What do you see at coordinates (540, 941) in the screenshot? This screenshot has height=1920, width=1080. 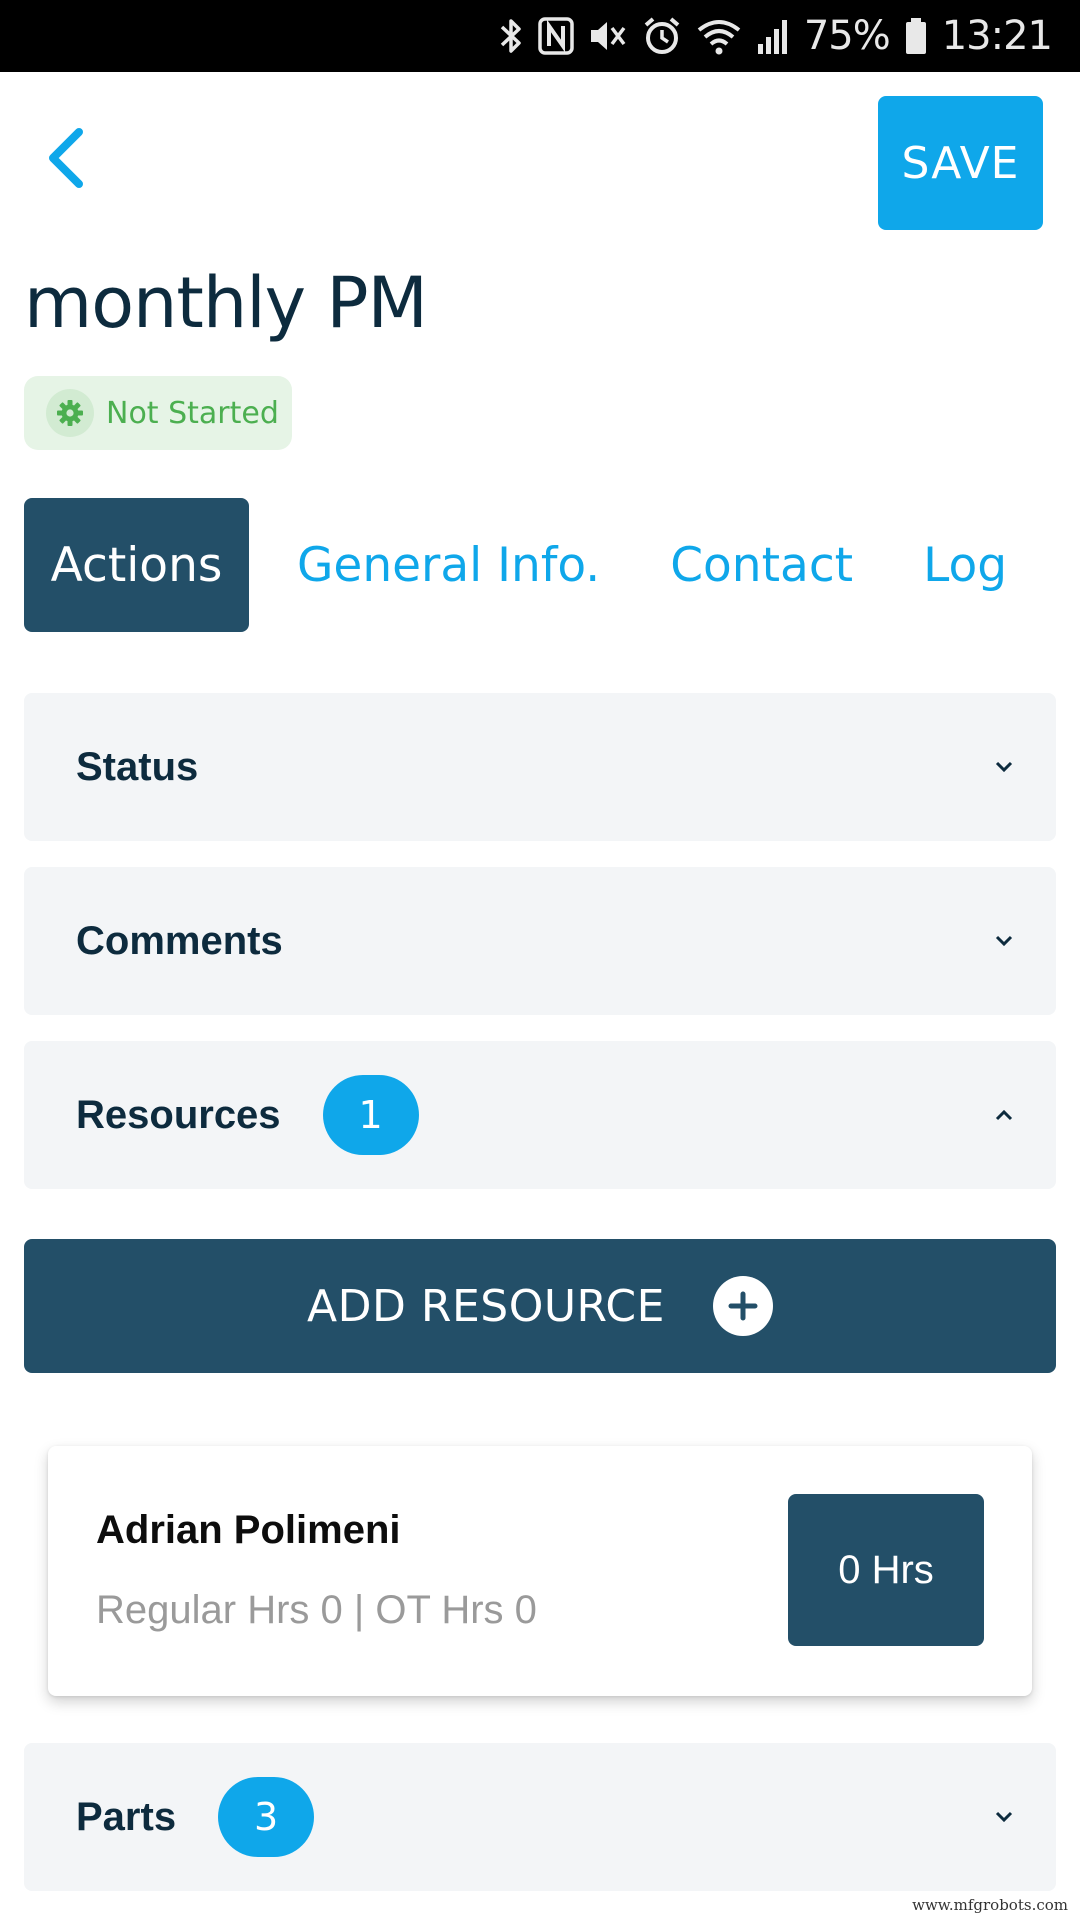 I see `comments-section-header: Comments` at bounding box center [540, 941].